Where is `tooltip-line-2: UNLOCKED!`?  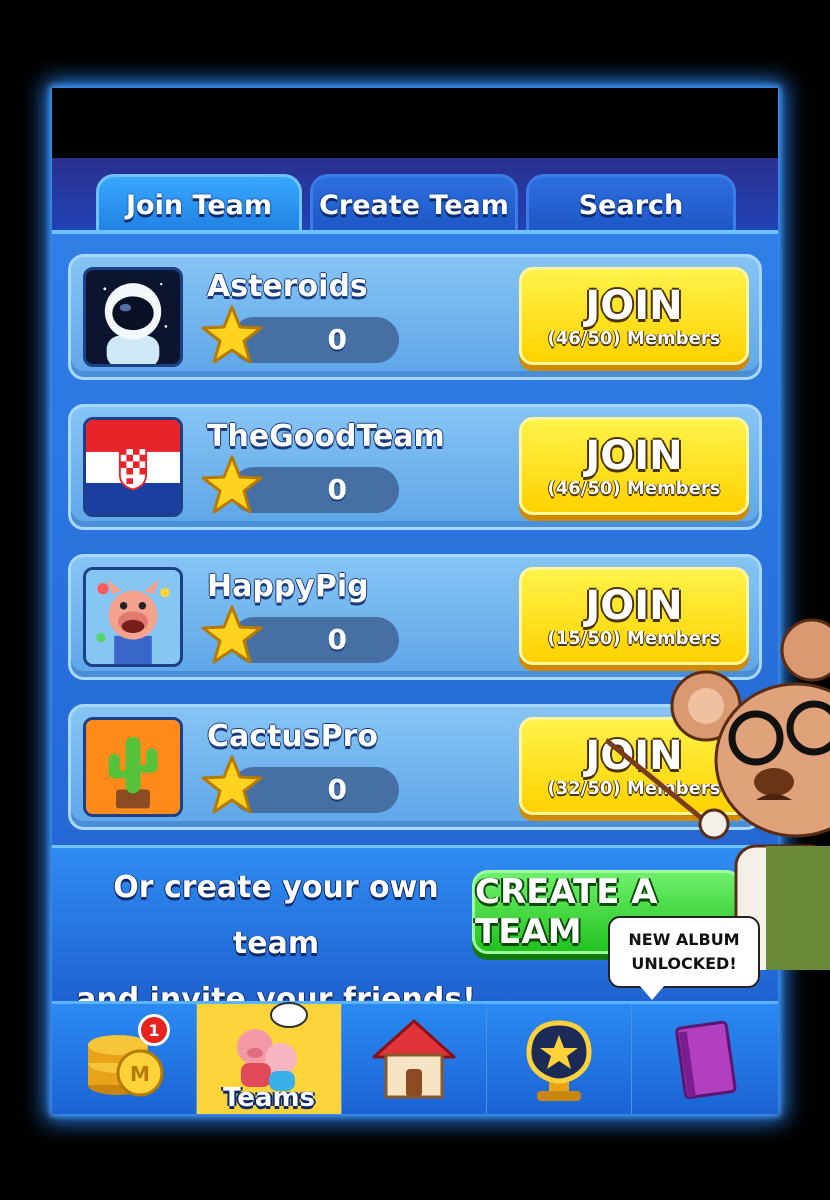 tooltip-line-2: UNLOCKED! is located at coordinates (684, 963).